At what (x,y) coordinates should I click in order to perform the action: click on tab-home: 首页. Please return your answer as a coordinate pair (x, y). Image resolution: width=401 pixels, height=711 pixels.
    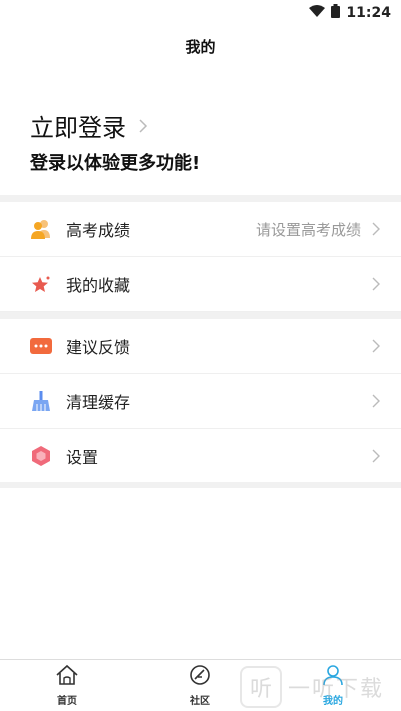
    Looking at the image, I should click on (67, 685).